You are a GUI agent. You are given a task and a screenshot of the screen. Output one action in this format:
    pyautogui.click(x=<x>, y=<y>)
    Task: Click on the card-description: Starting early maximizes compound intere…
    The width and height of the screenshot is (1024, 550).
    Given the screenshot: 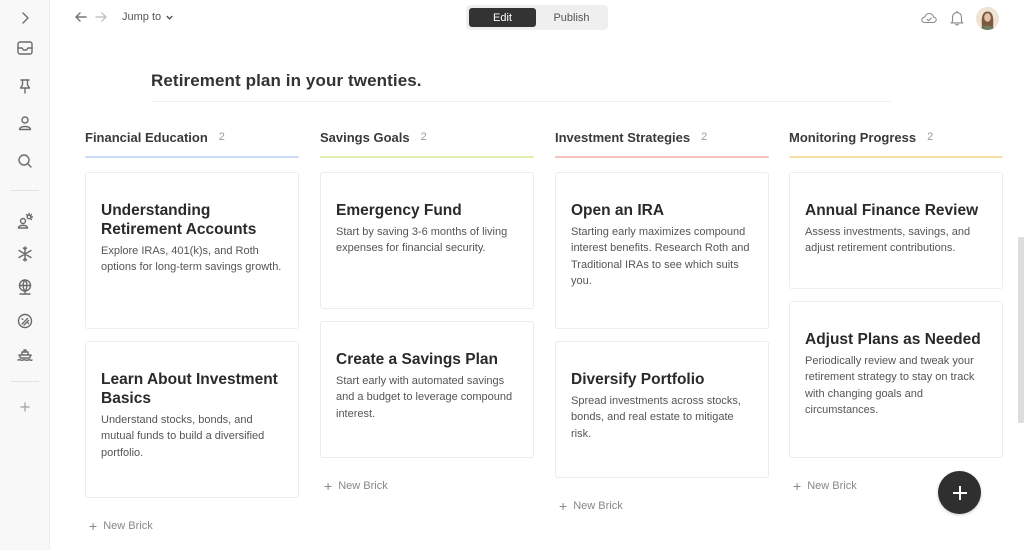 What is the action you would take?
    pyautogui.click(x=660, y=256)
    